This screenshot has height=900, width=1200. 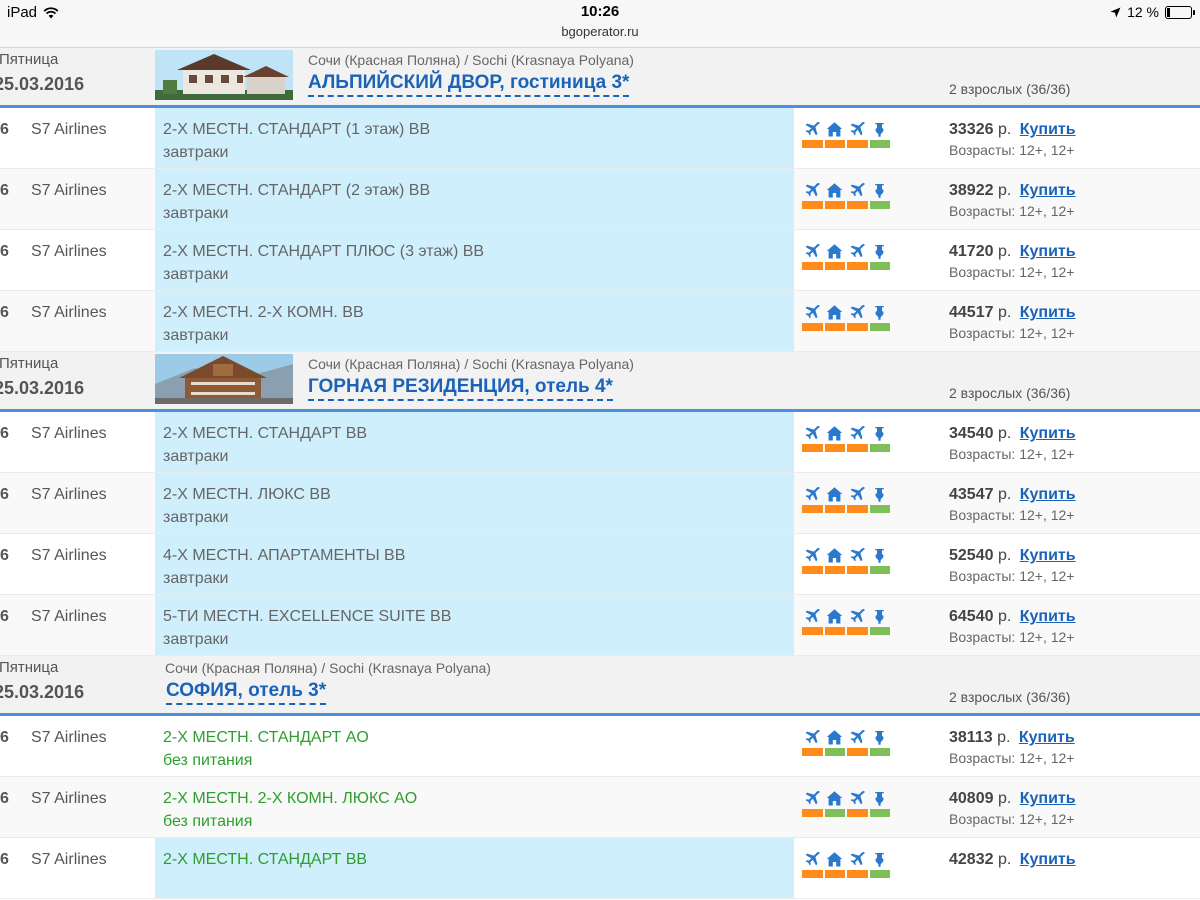 I want to click on nights-count: 6, so click(x=4, y=190).